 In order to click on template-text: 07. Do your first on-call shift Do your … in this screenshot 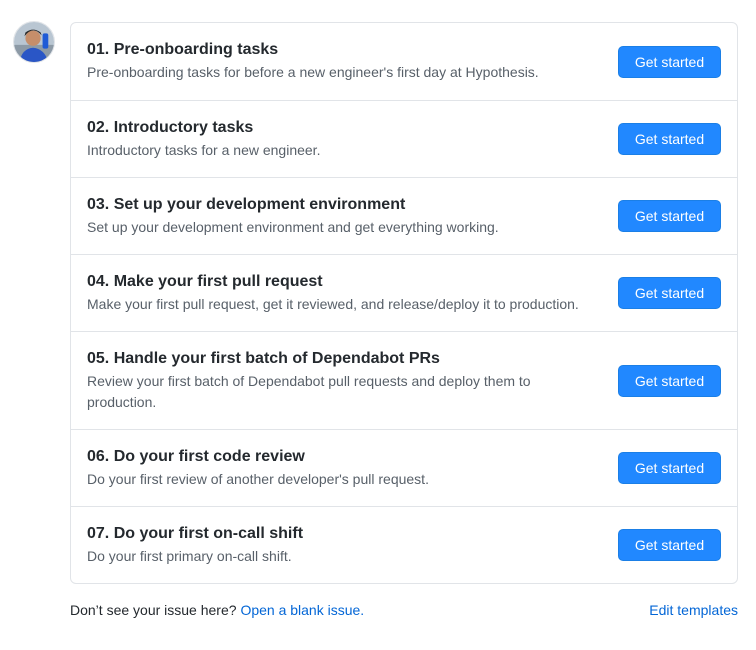, I will do `click(337, 545)`.